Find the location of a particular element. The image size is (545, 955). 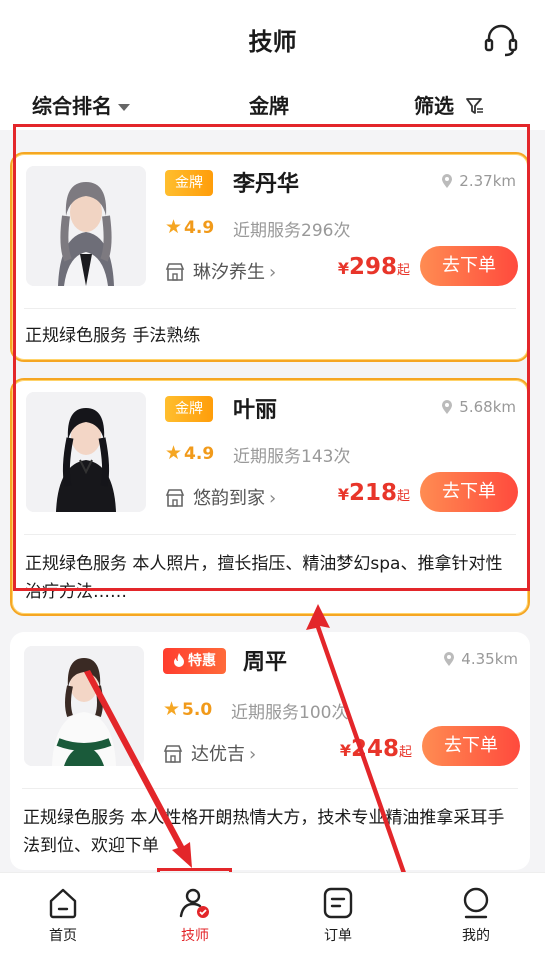

flame-icon is located at coordinates (179, 660).